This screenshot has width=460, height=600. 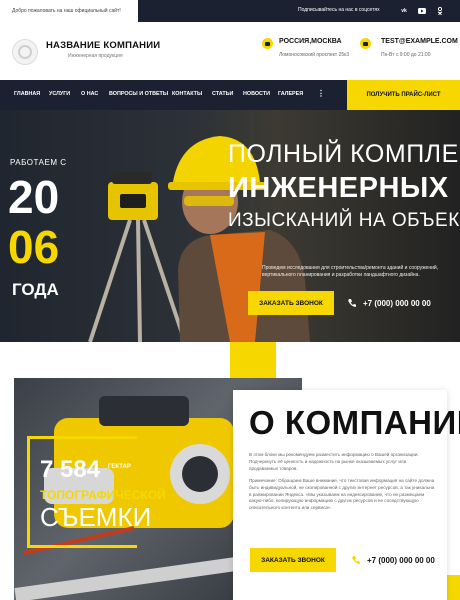 What do you see at coordinates (406, 55) in the screenshot?
I see `working-hours: Пн-Вт с 9:00 до 21:00` at bounding box center [406, 55].